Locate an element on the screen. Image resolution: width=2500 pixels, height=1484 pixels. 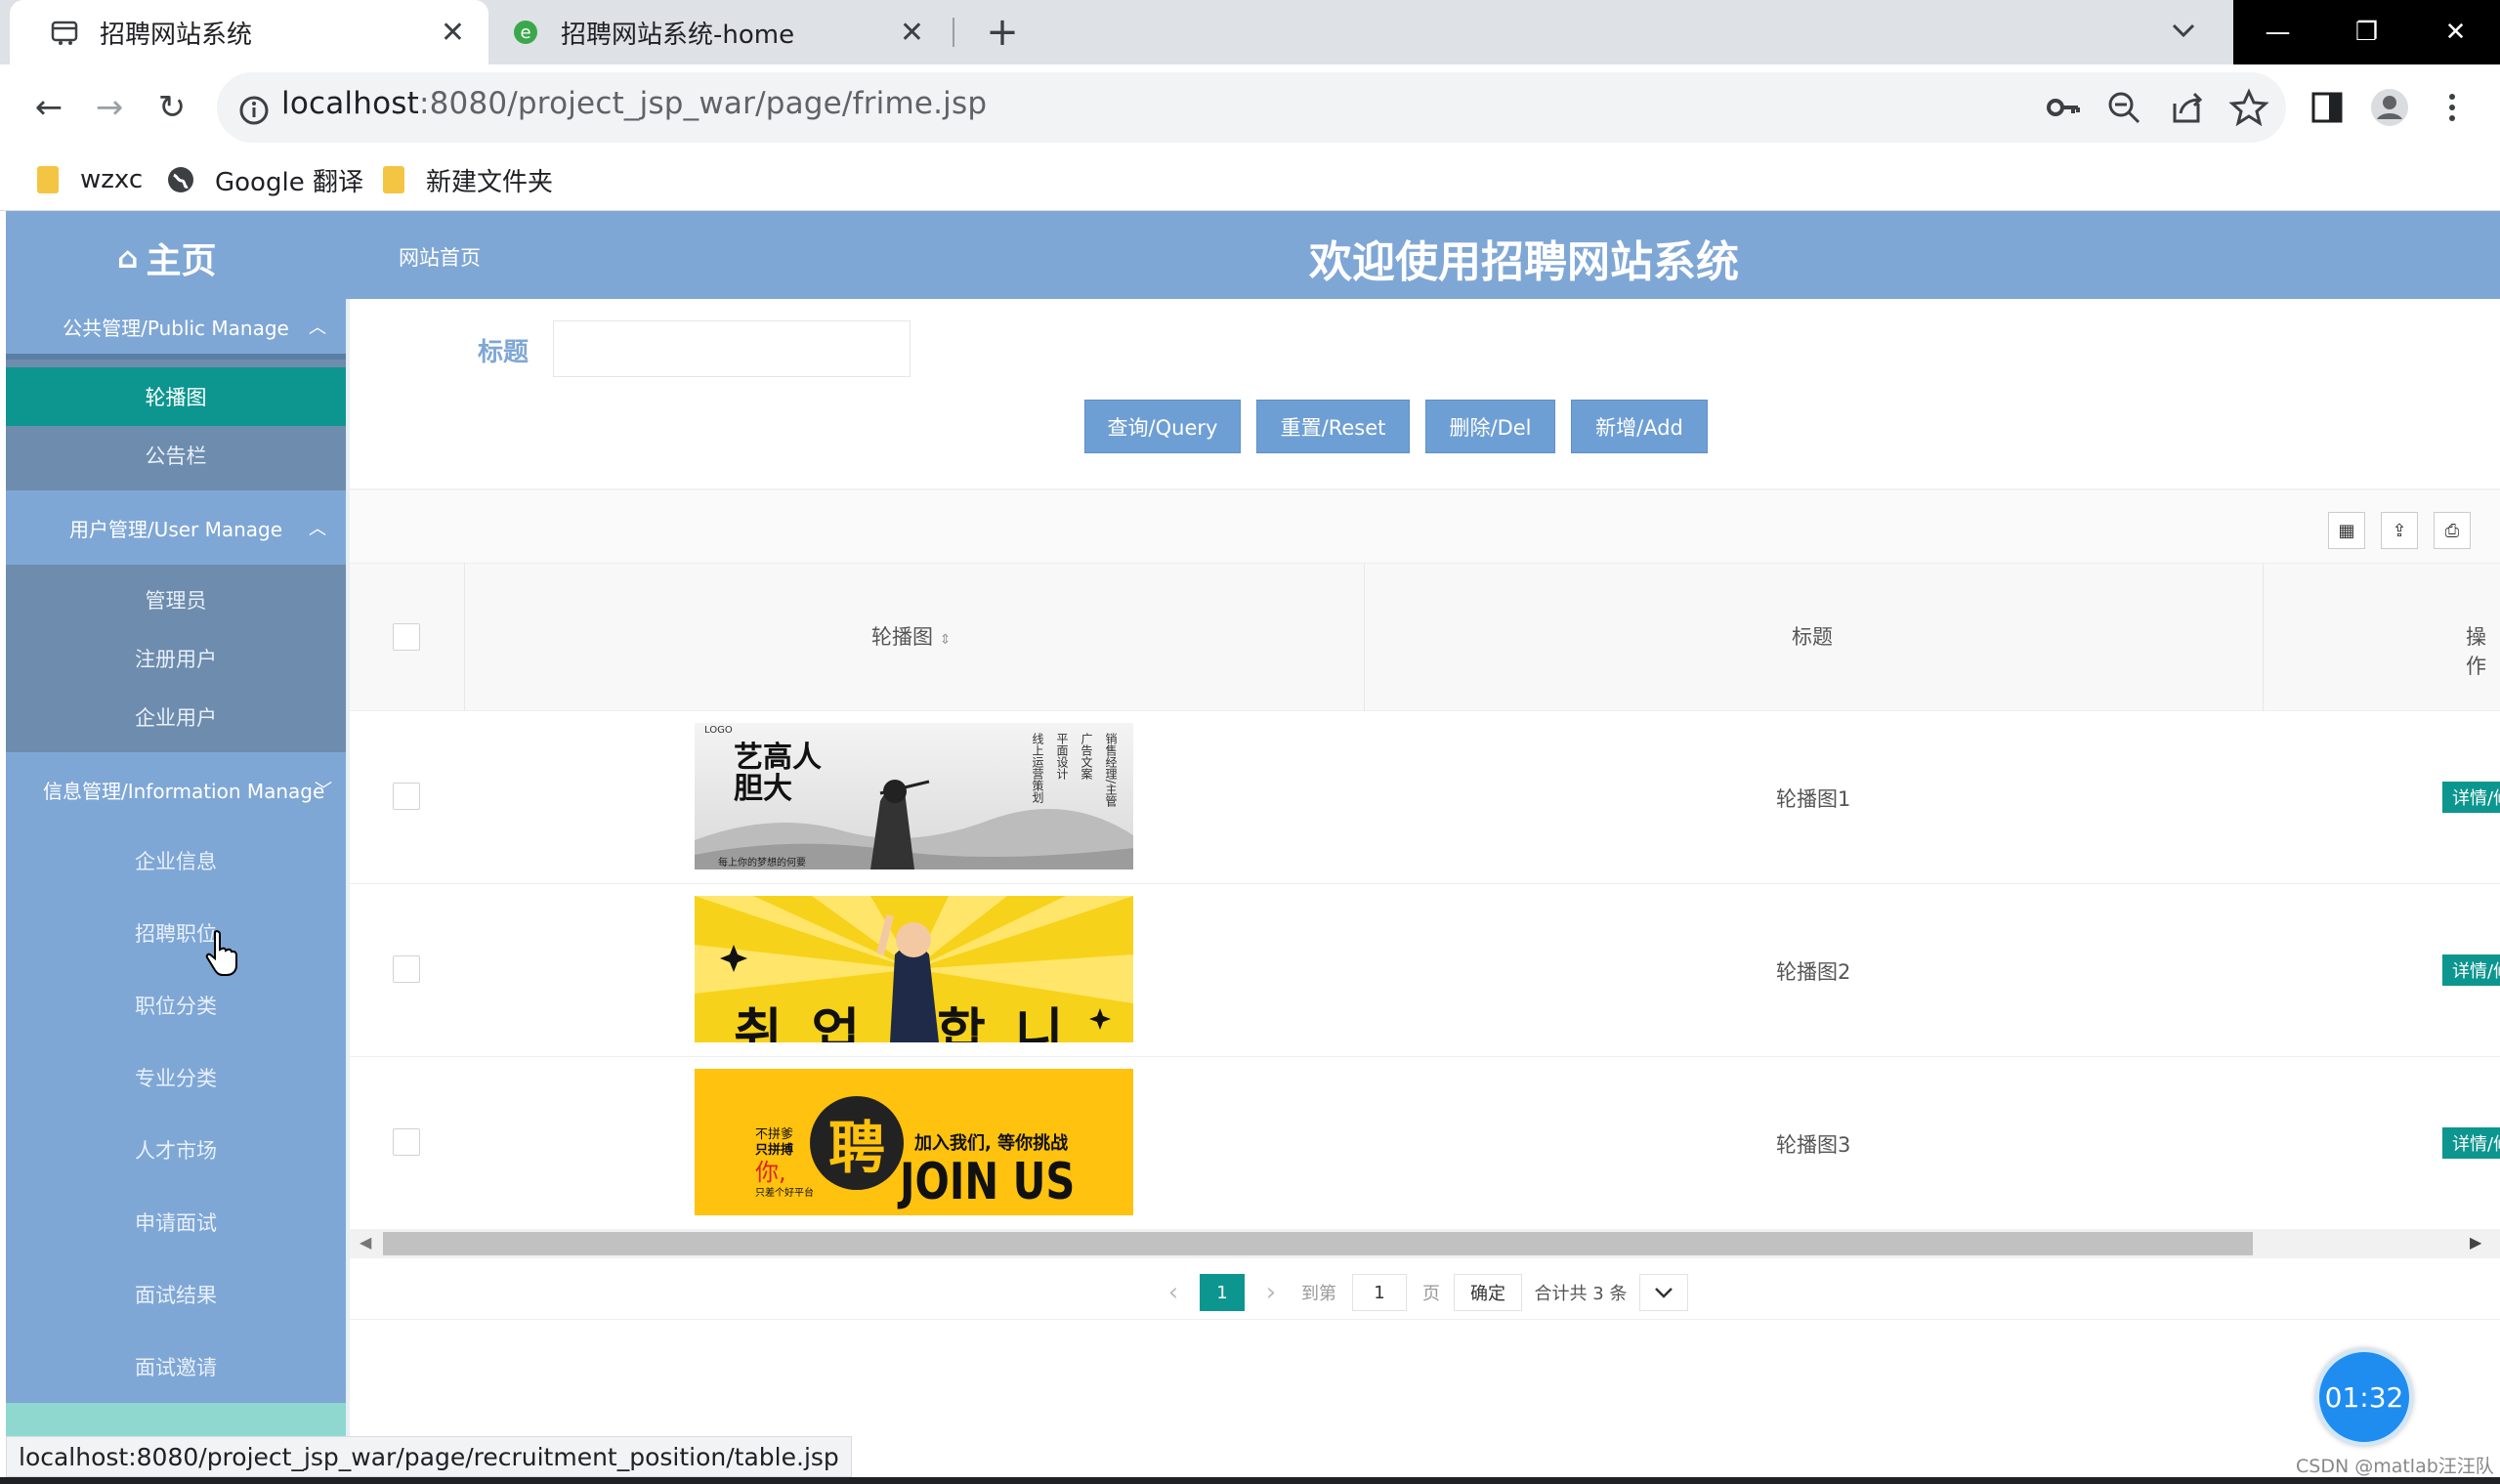
search-title-label: 标题 is located at coordinates (504, 352).